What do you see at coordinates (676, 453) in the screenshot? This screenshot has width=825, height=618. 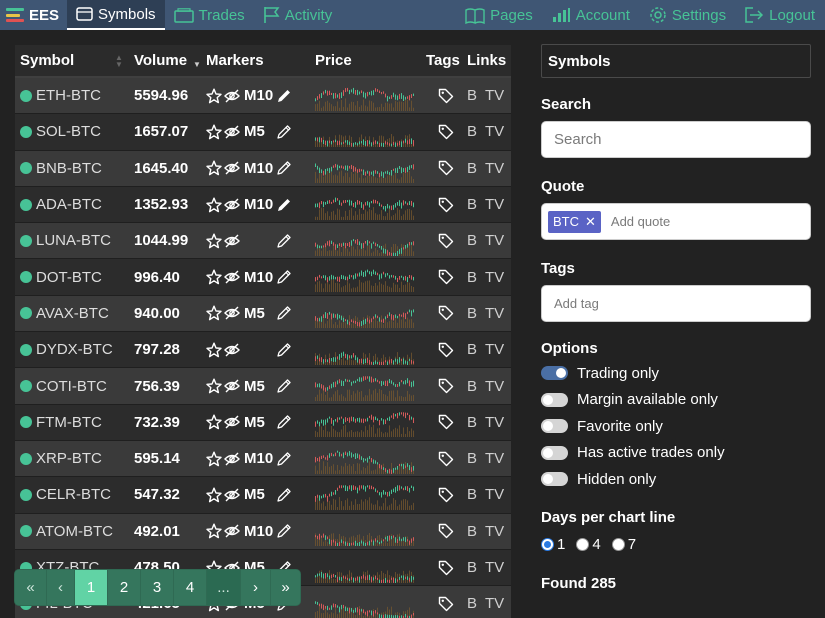 I see `option-4: Has active trades only` at bounding box center [676, 453].